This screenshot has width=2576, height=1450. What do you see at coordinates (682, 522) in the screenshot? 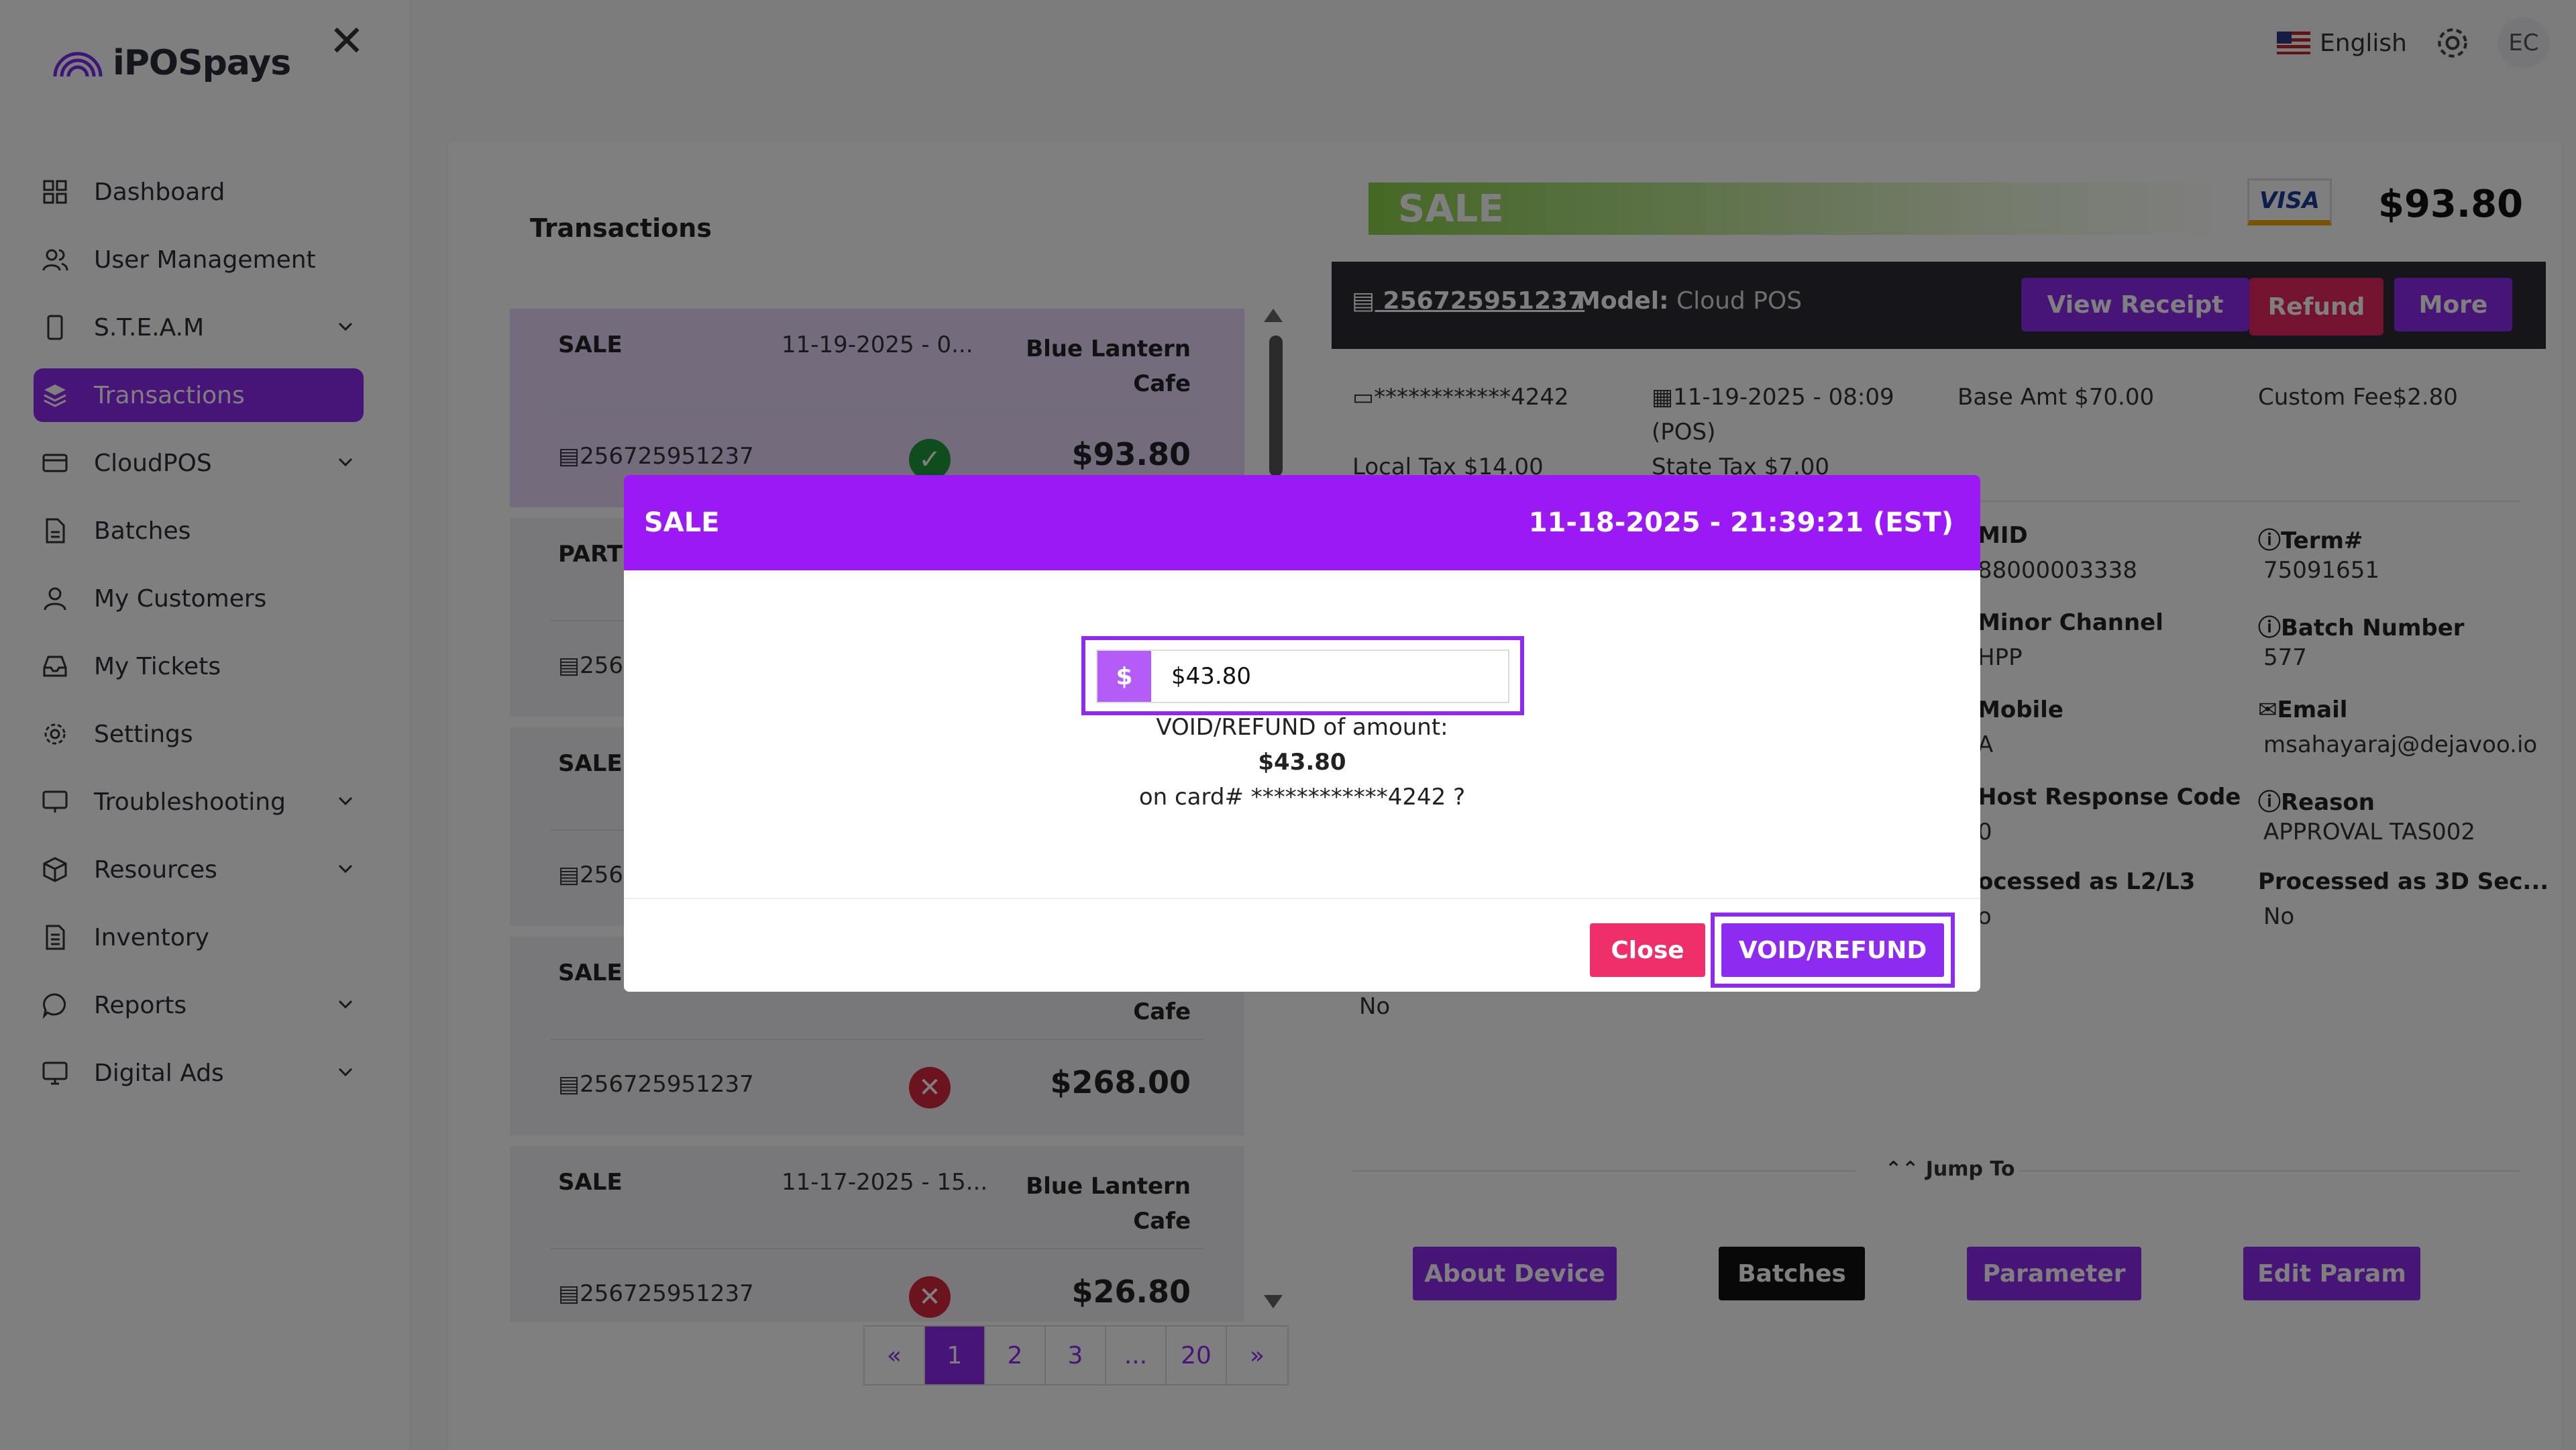
I see `modal-title: SALE` at bounding box center [682, 522].